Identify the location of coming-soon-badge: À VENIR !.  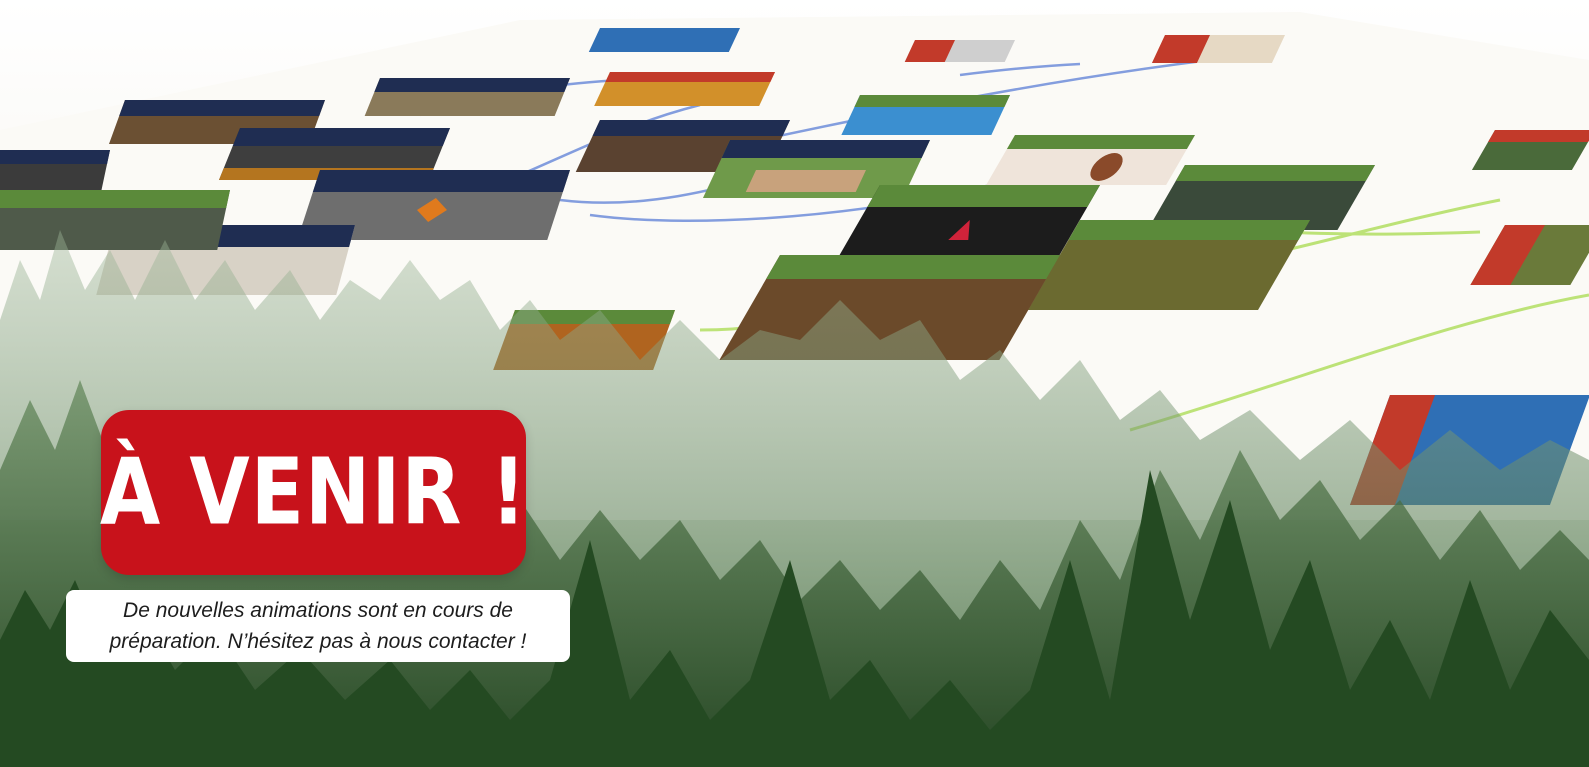
(313, 492).